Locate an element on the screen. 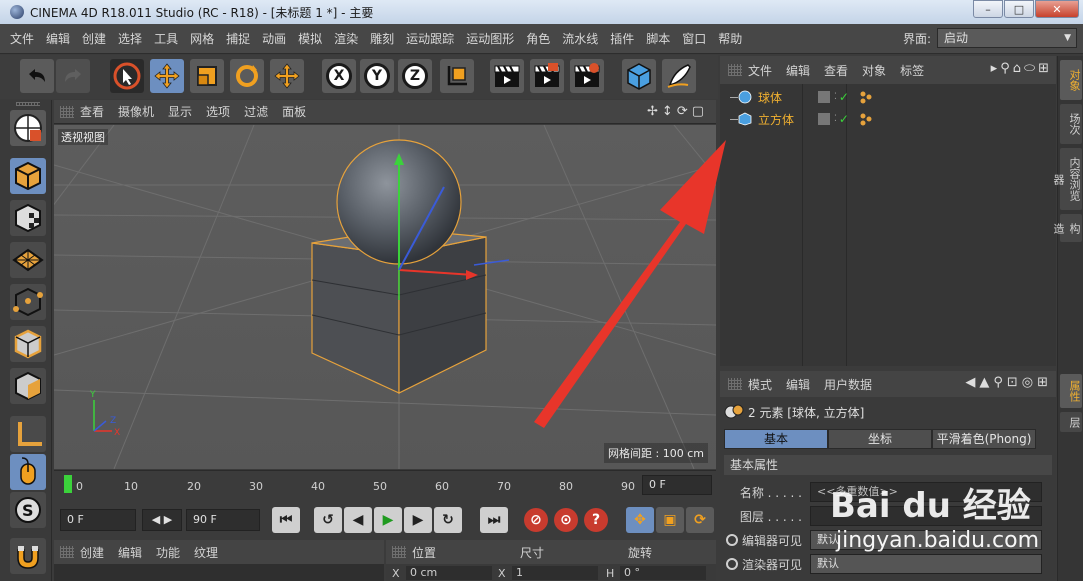 The image size is (1083, 581). rotate-tool-button is located at coordinates (247, 76).